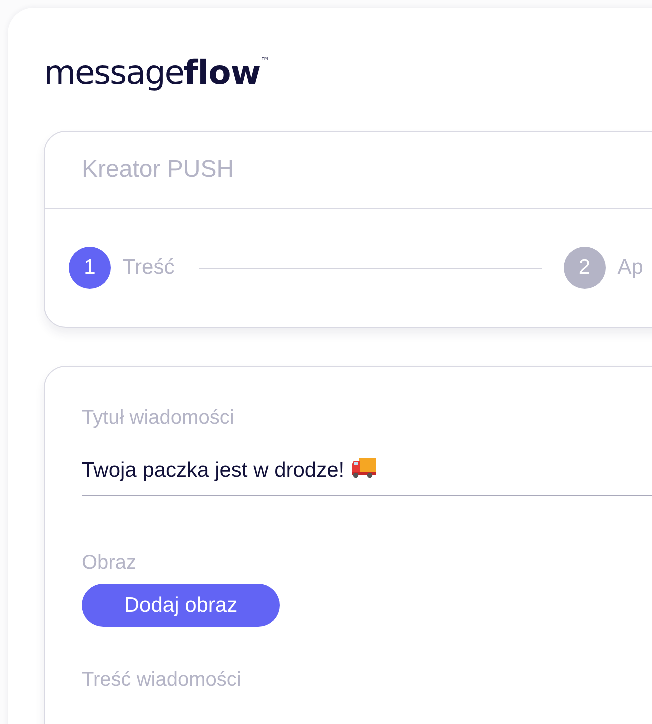 The height and width of the screenshot is (724, 652). I want to click on title-field: Twoja paczka jest w drodze!, so click(367, 476).